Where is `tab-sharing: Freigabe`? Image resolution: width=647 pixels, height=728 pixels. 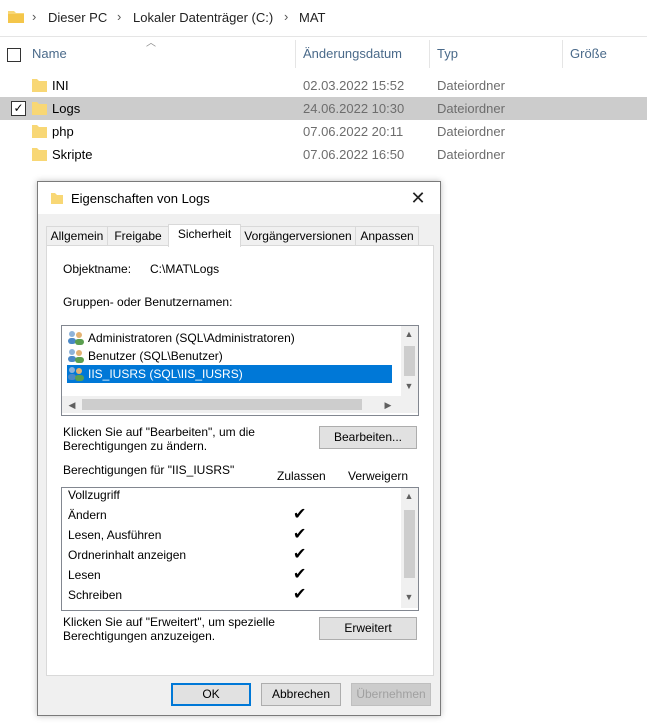 tab-sharing: Freigabe is located at coordinates (138, 236).